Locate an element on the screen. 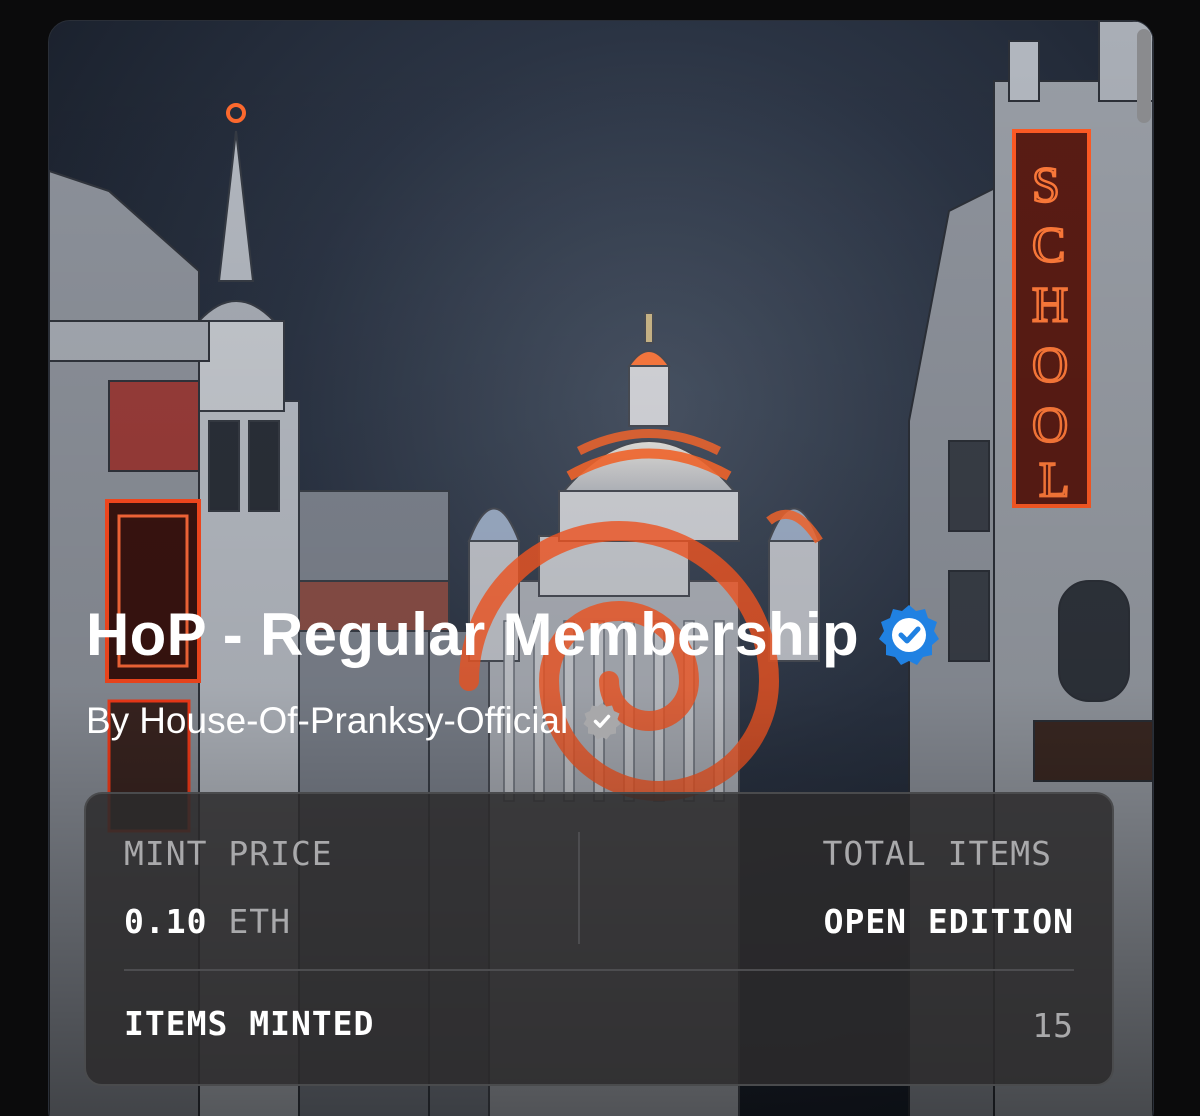 The height and width of the screenshot is (1116, 1200). items-minted-label: ITEMS MINTED is located at coordinates (249, 1023).